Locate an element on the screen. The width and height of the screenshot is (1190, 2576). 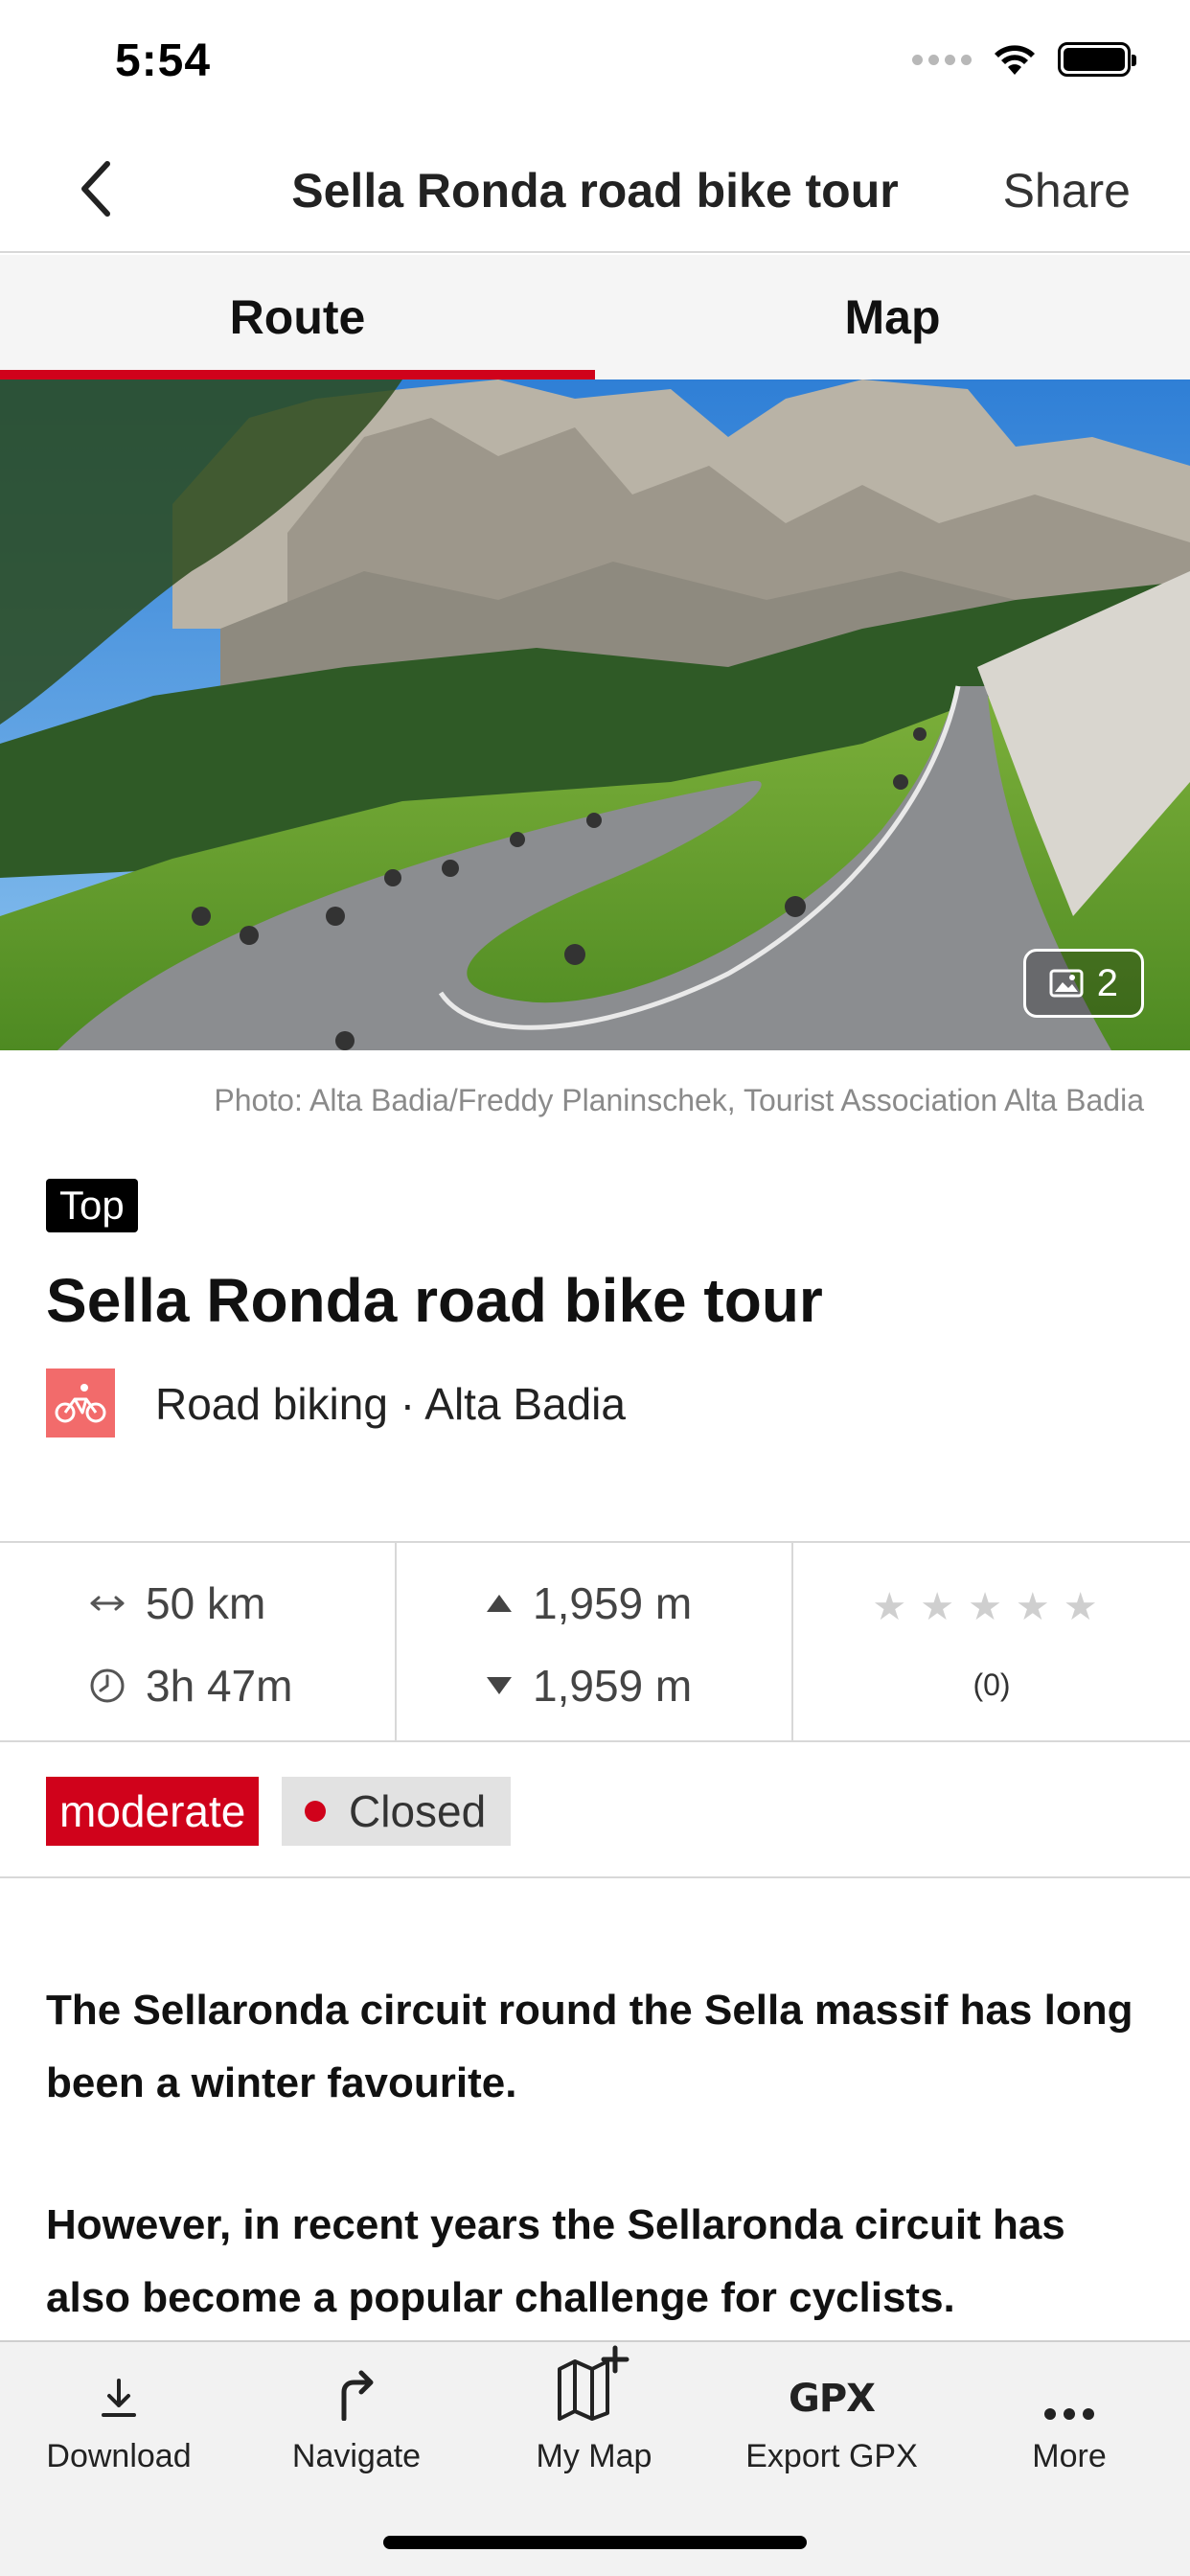
descent-triangle-icon is located at coordinates (500, 1685).